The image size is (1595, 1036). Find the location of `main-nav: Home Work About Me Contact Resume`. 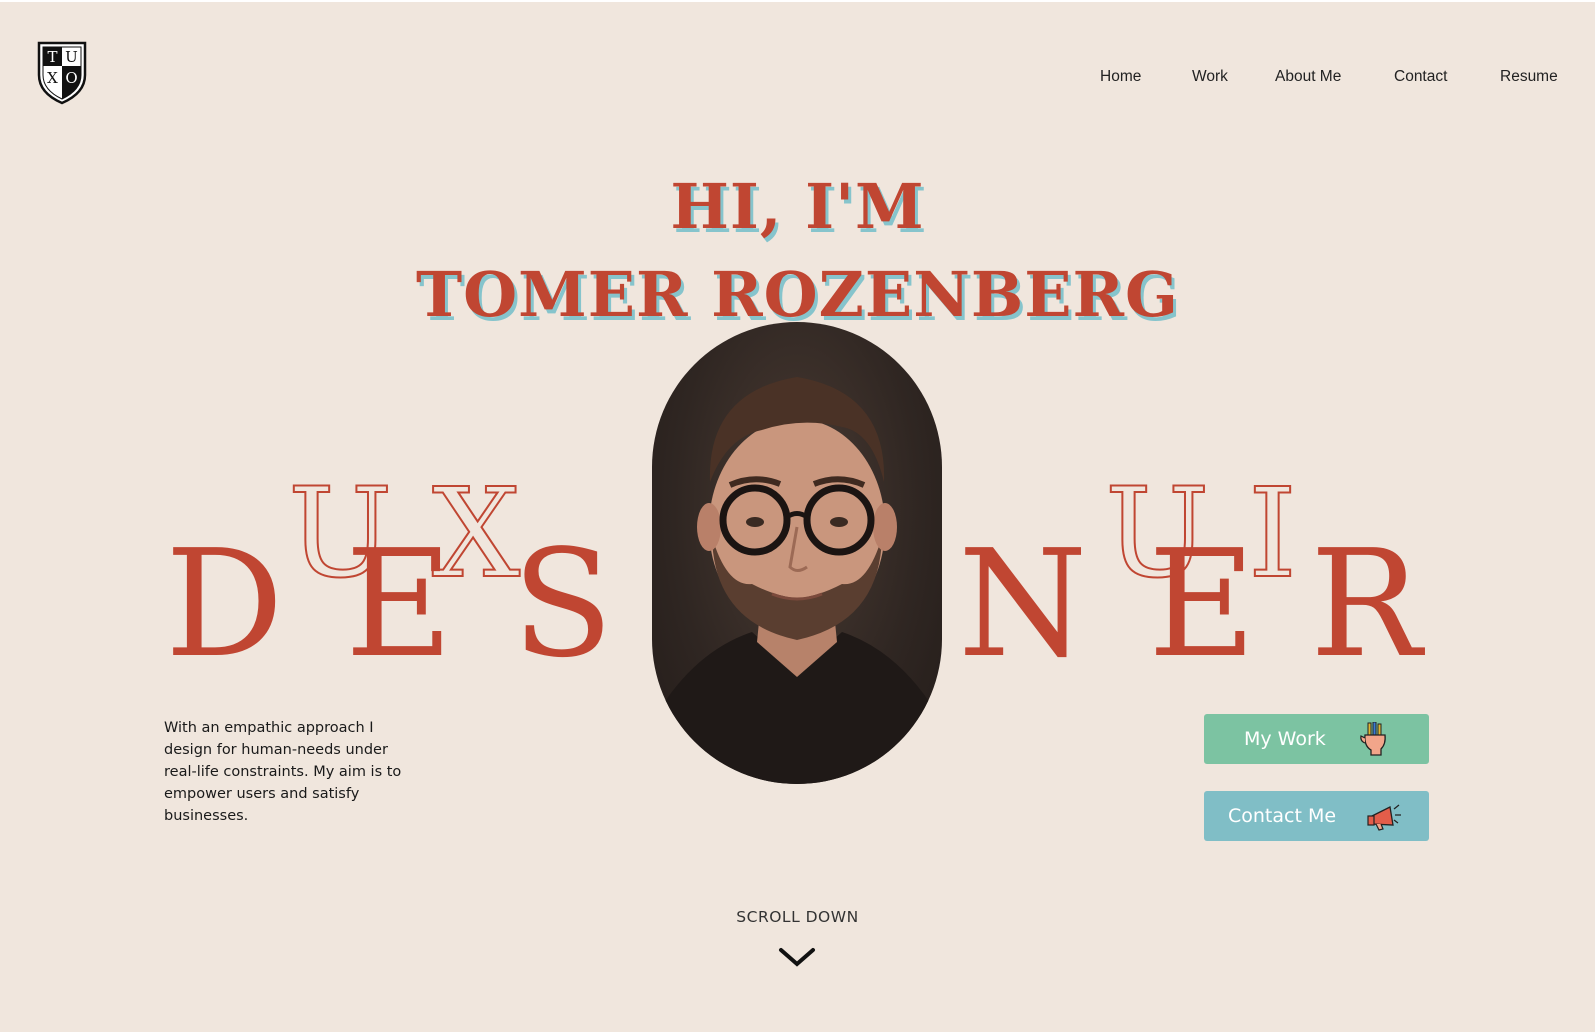

main-nav: Home Work About Me Contact Resume is located at coordinates (797, 80).